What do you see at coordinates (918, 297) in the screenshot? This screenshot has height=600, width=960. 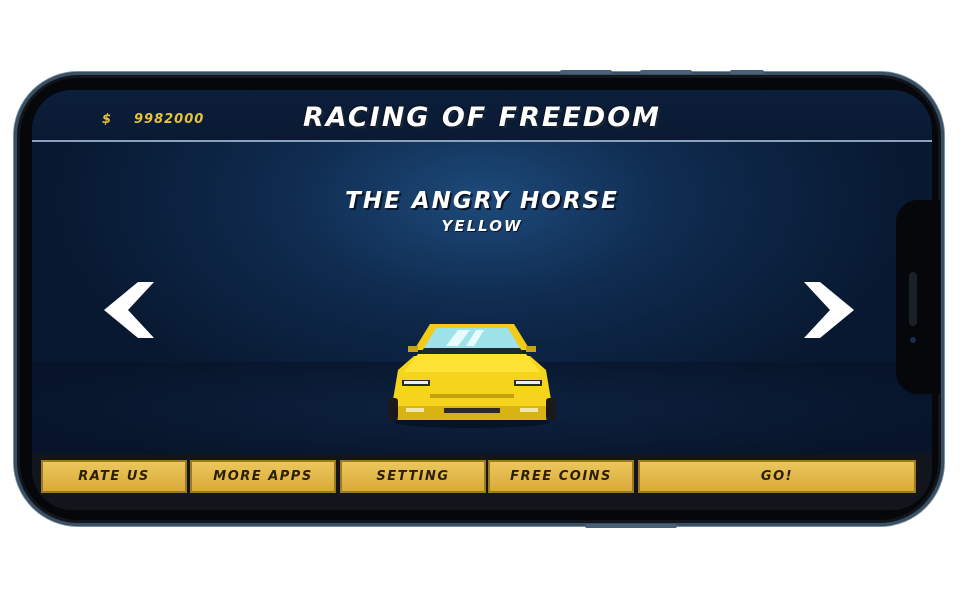 I see `camera-notch` at bounding box center [918, 297].